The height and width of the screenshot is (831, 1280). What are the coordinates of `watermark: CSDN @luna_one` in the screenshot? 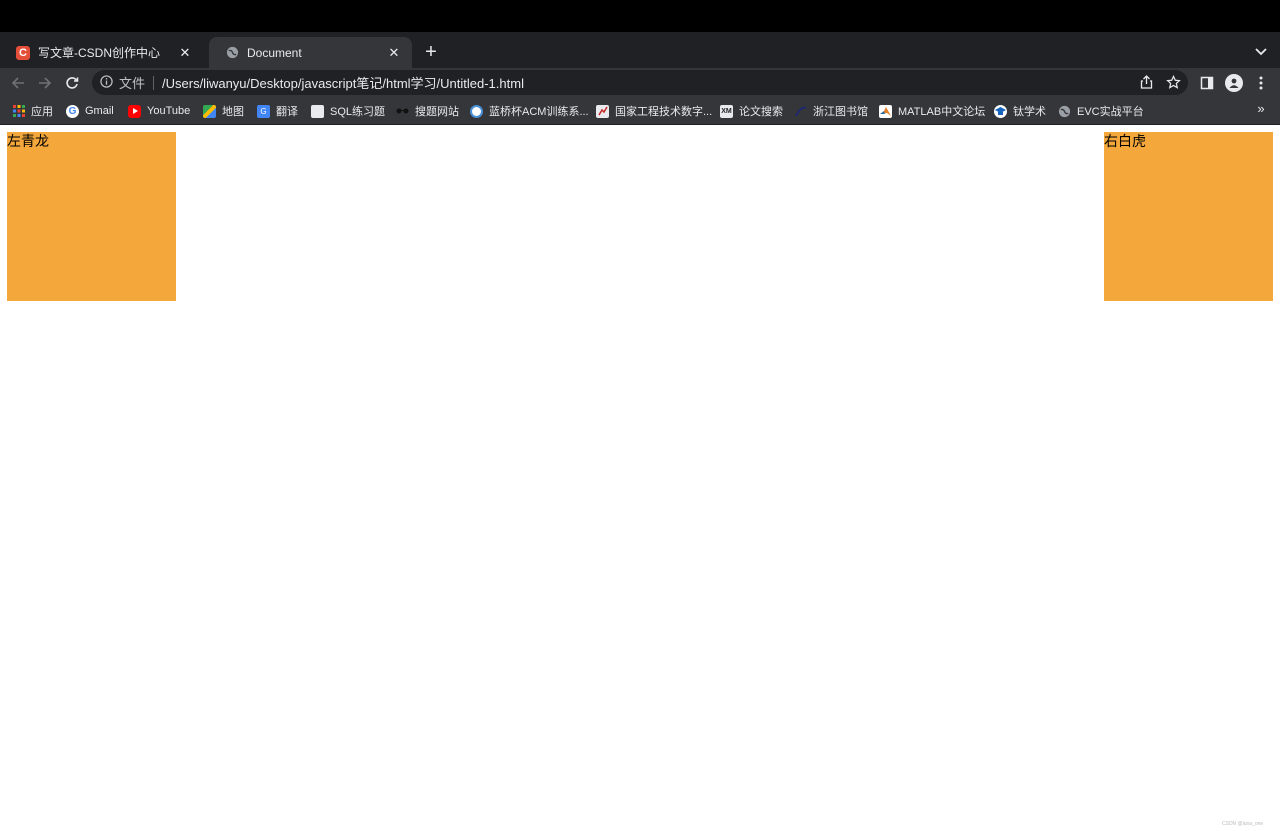 It's located at (1243, 824).